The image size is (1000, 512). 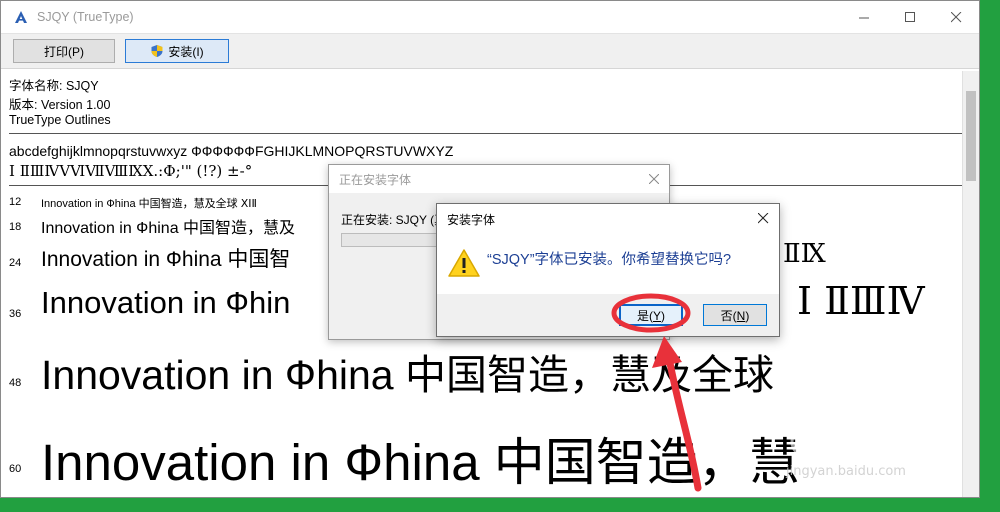 I want to click on size-label-18: 18, so click(x=15, y=227).